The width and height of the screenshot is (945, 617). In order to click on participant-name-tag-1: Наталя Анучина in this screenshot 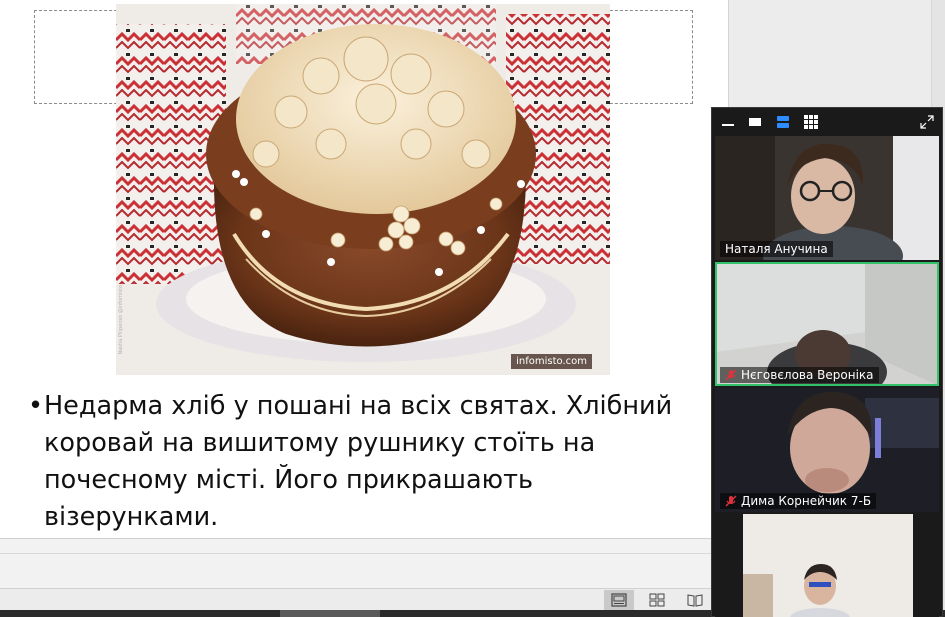, I will do `click(776, 249)`.